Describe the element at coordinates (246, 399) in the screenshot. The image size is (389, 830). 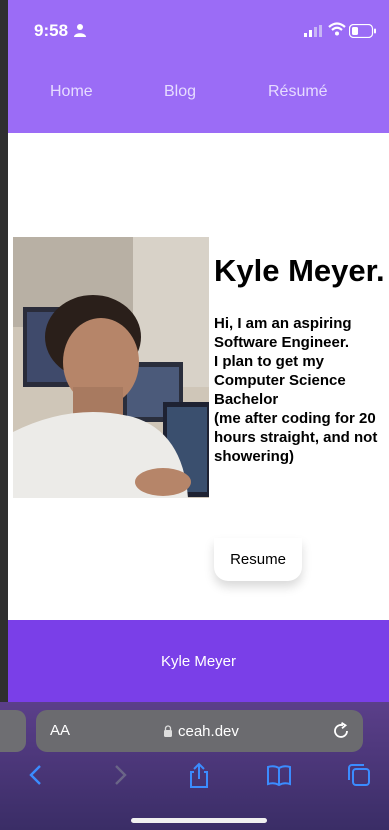
I see `bio-line: Bachelor` at that location.